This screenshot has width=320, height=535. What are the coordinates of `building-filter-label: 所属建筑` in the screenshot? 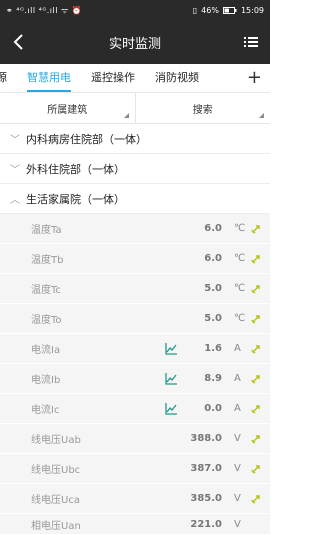 It's located at (67, 110).